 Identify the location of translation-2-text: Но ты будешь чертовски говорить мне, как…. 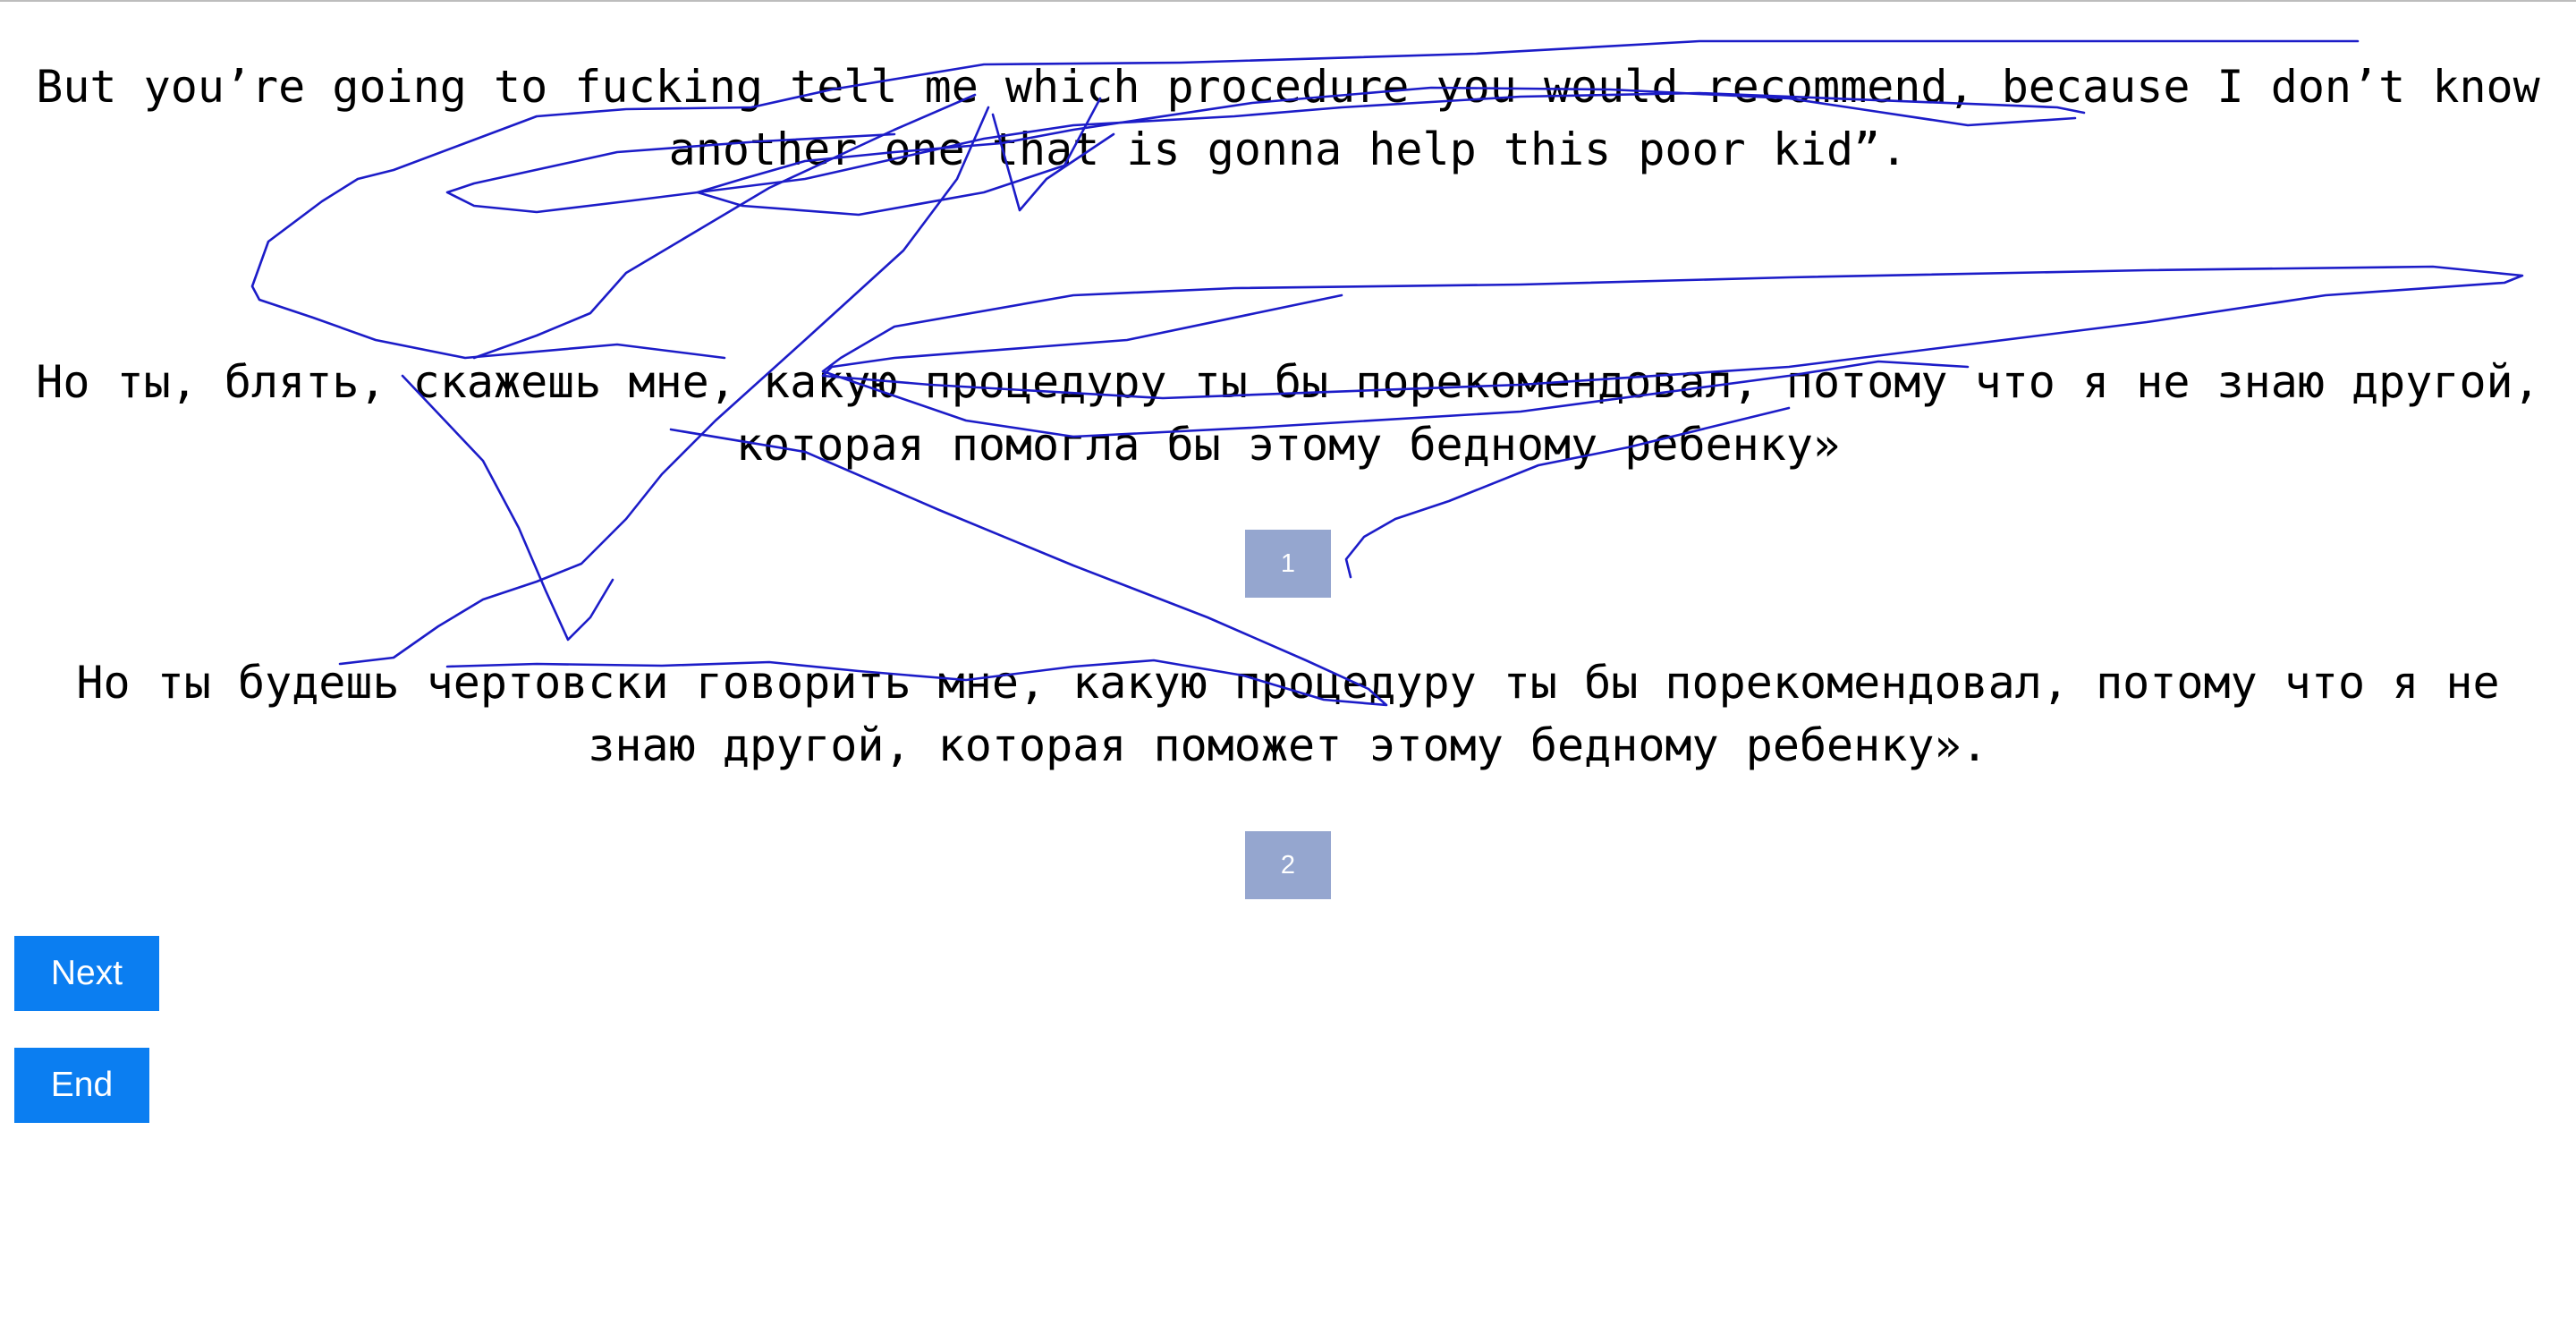
(1288, 714).